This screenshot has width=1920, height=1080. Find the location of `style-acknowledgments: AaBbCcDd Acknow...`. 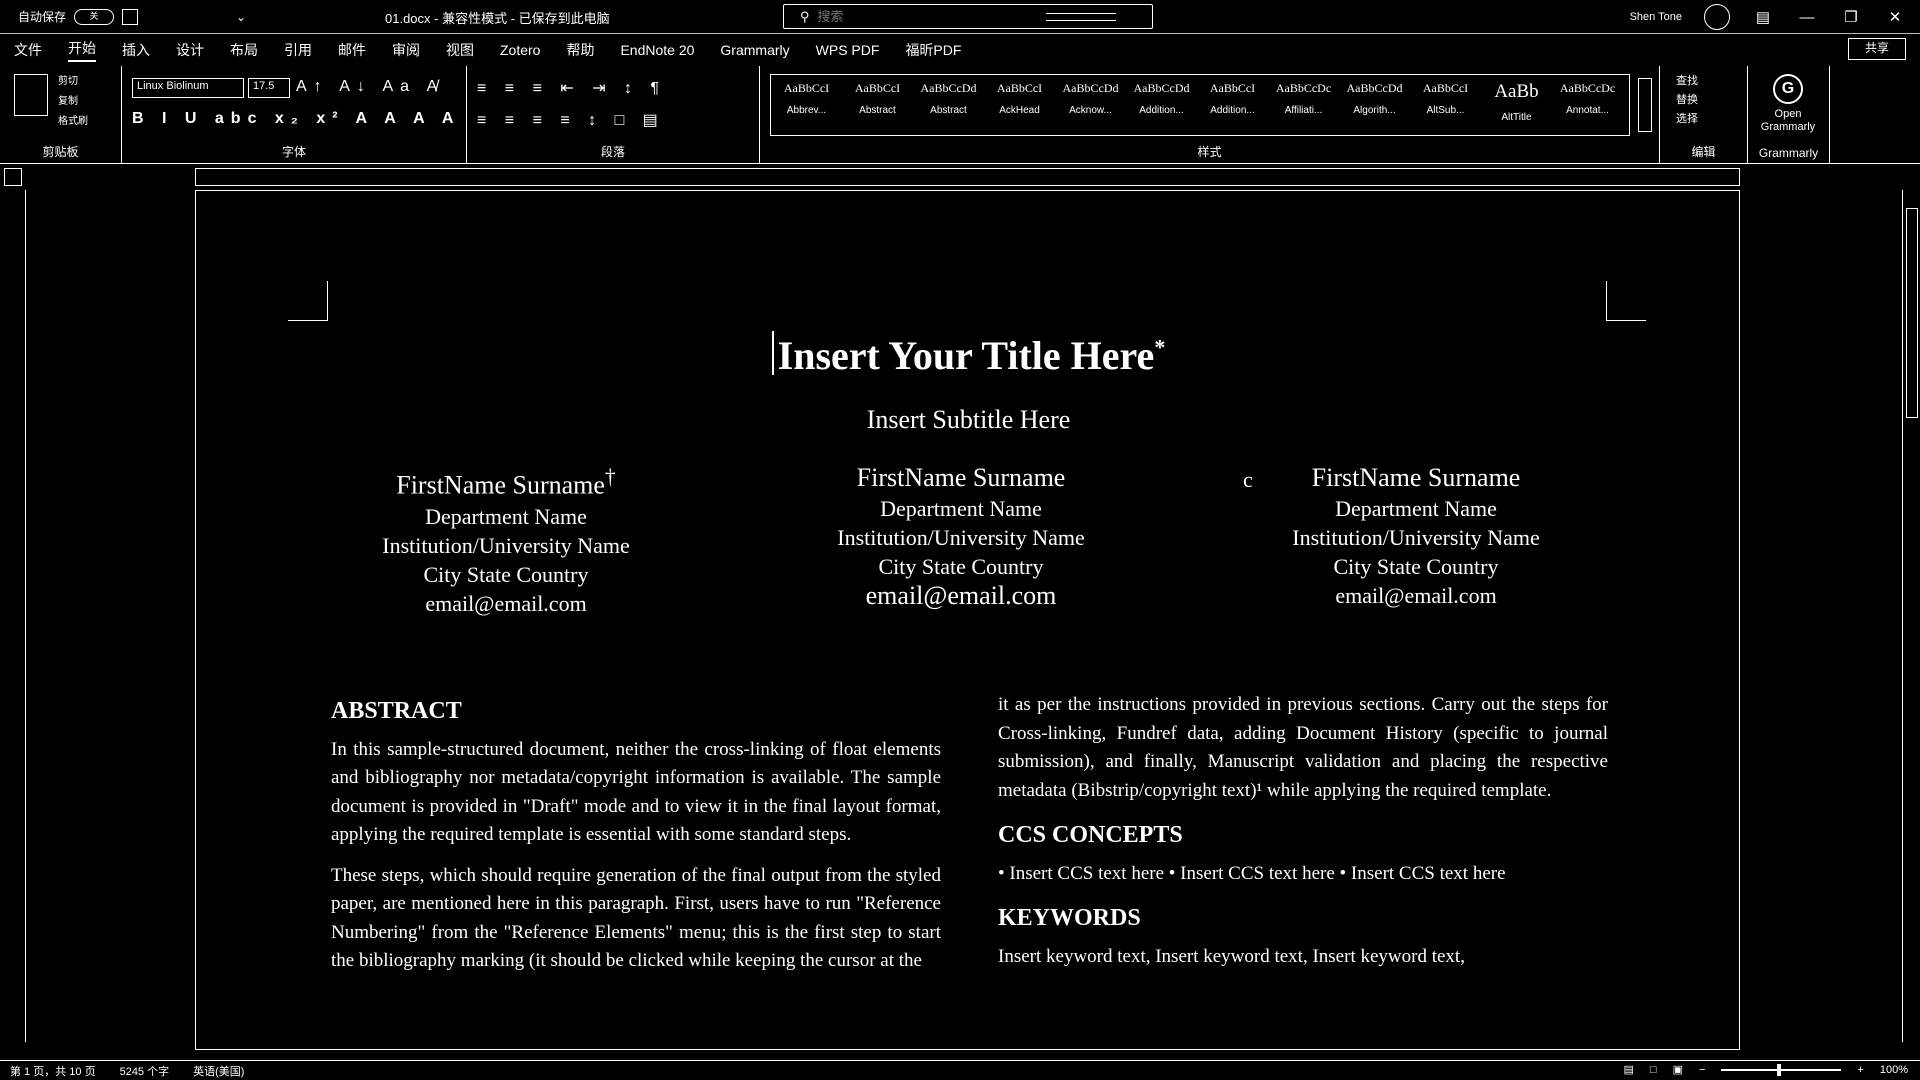

style-acknowledgments: AaBbCcDd Acknow... is located at coordinates (1090, 104).